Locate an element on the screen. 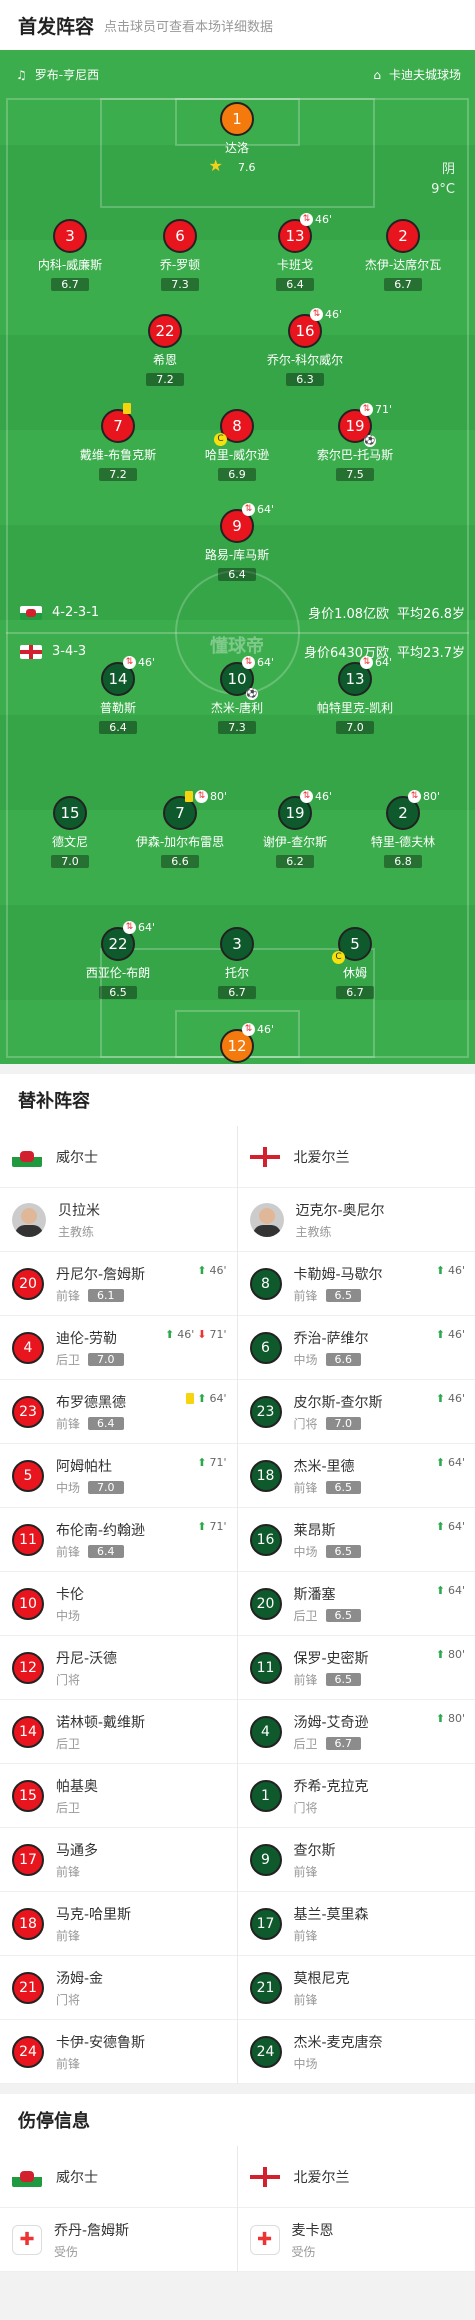  home-player: 16⇅46'乔尔-科尔威尔6.3 is located at coordinates (305, 350).